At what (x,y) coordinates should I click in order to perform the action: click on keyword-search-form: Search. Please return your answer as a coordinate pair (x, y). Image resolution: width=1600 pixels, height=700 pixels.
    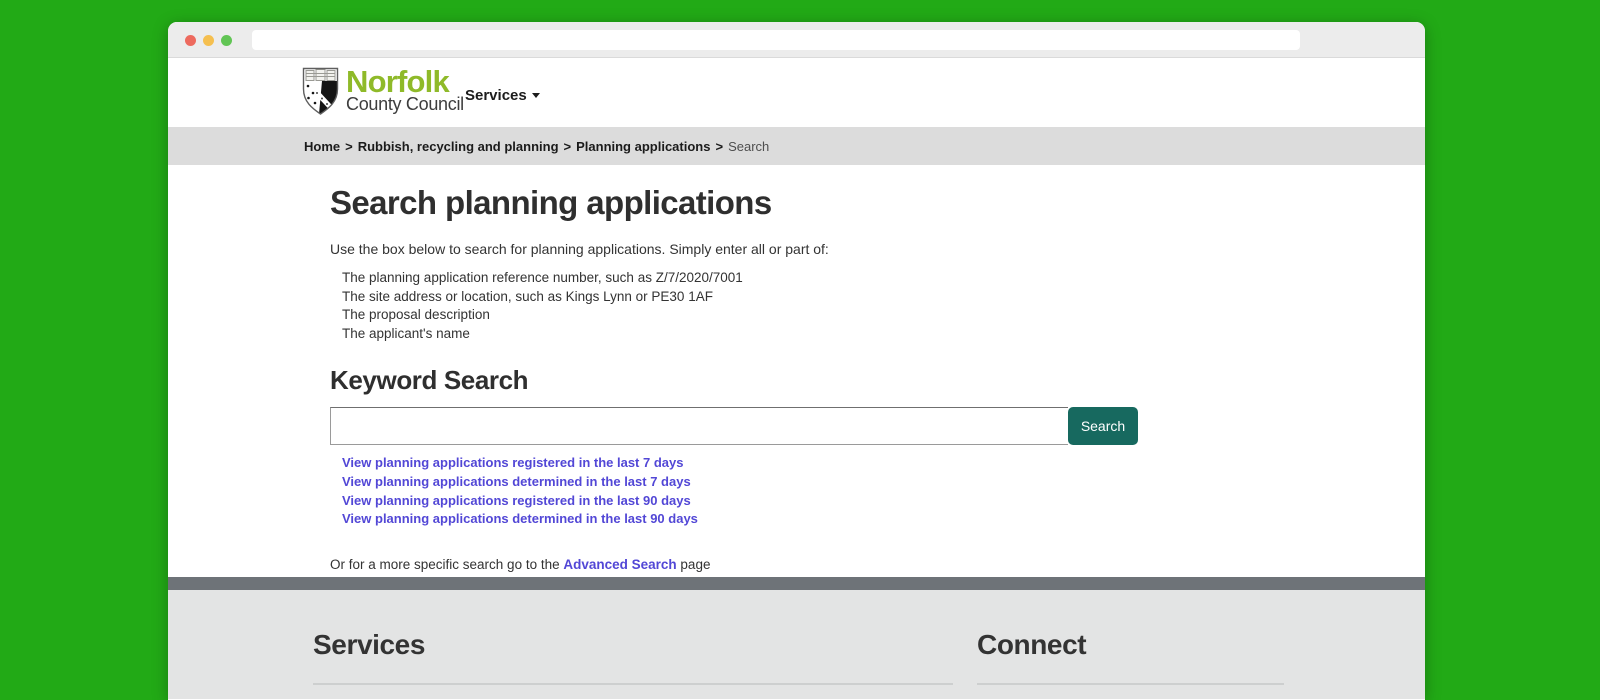
    Looking at the image, I should click on (734, 426).